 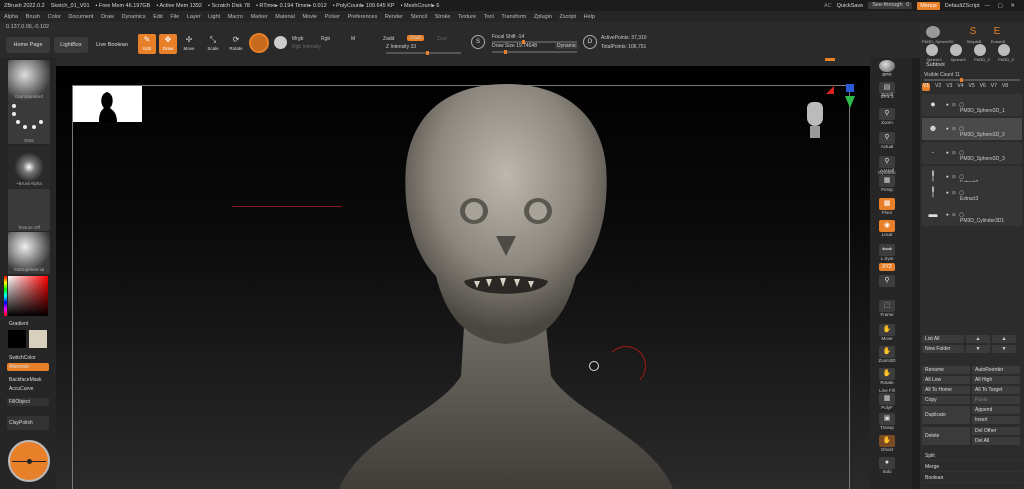 I want to click on draw-size-slider: Draw Size 19.74648, so click(x=514, y=46).